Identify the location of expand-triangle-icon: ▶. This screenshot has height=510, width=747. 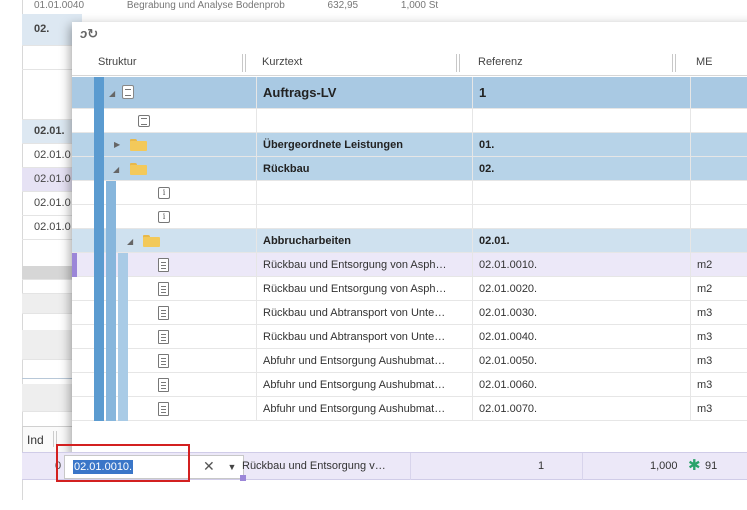
(117, 144).